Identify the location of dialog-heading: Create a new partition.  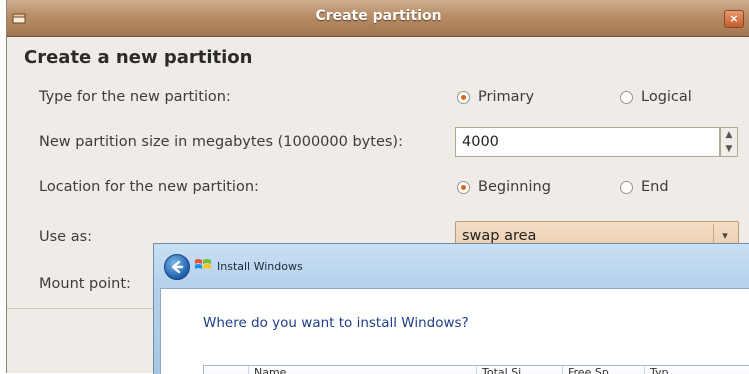
(138, 57).